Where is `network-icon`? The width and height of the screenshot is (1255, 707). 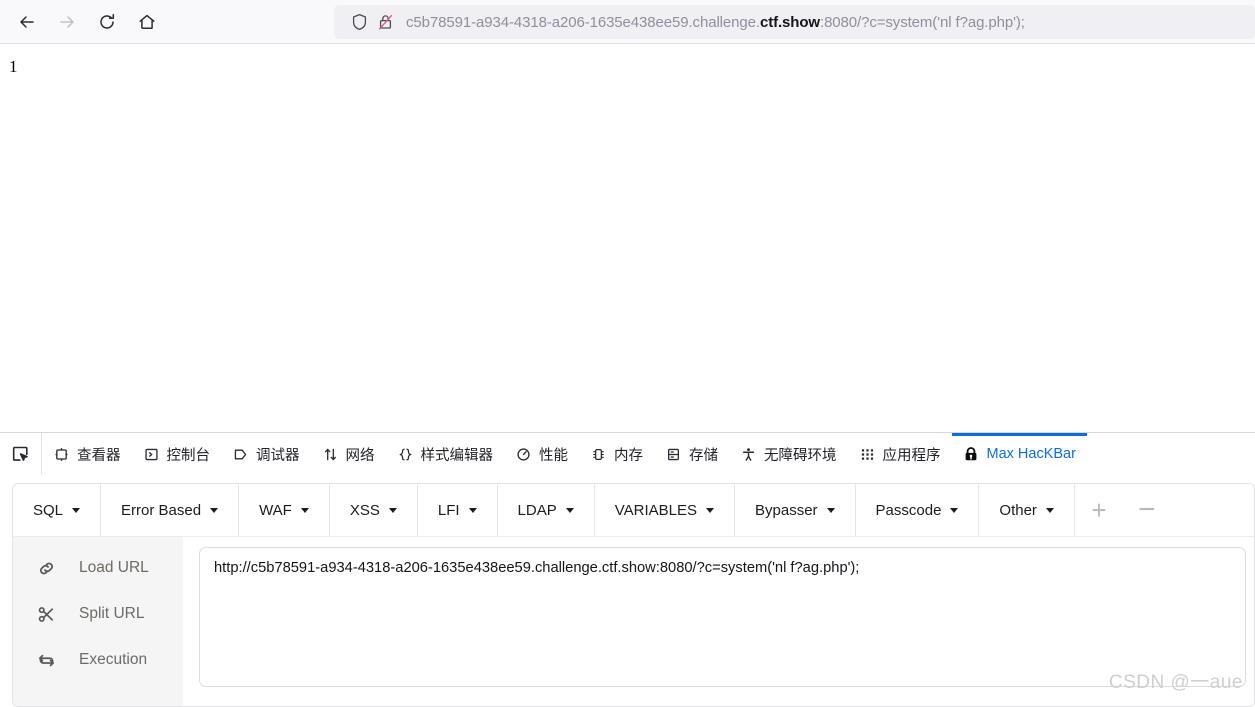
network-icon is located at coordinates (330, 454).